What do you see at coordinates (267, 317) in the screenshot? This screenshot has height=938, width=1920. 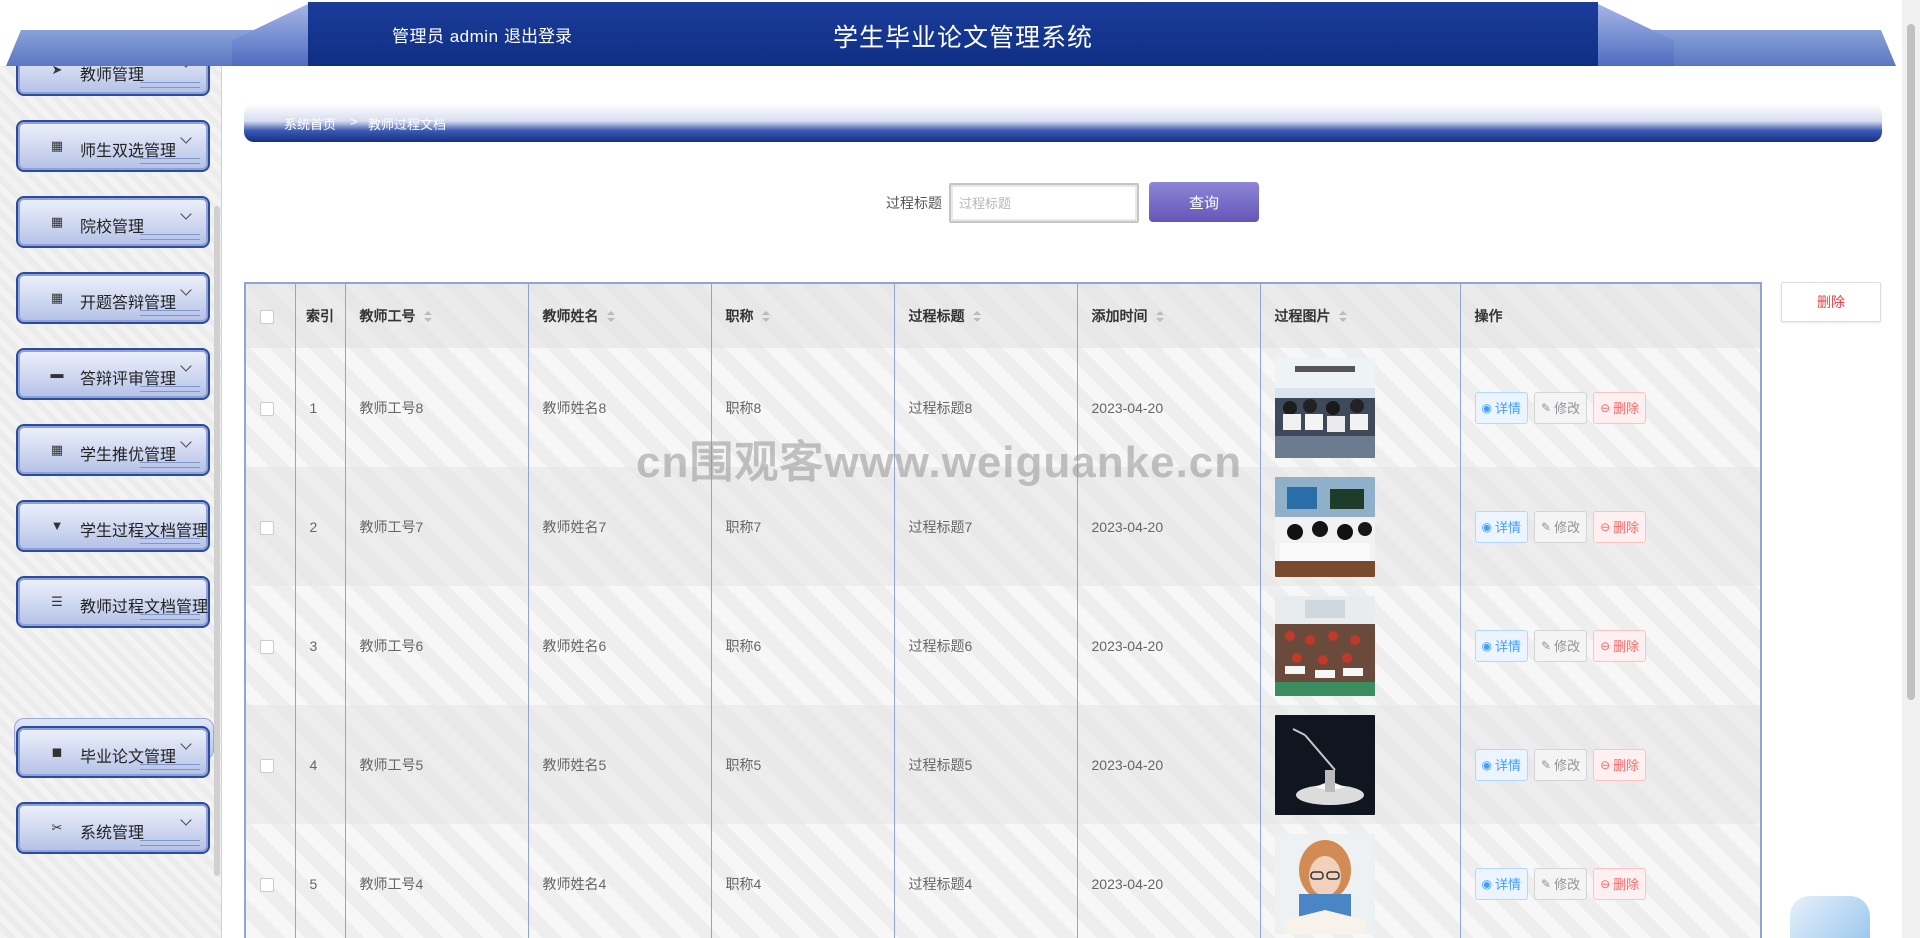 I see `select-all-checkbox` at bounding box center [267, 317].